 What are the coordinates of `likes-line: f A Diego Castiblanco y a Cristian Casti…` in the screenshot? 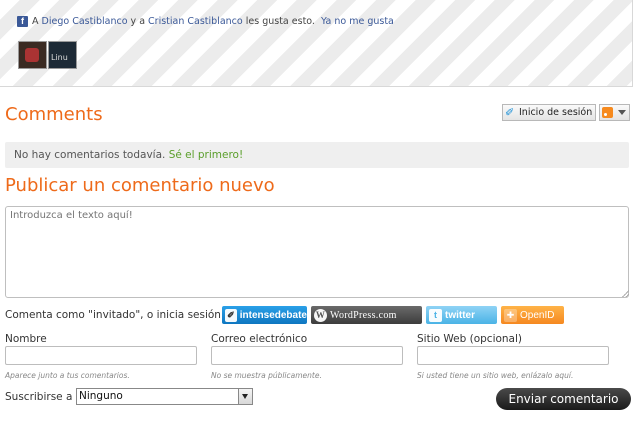 It's located at (205, 21).